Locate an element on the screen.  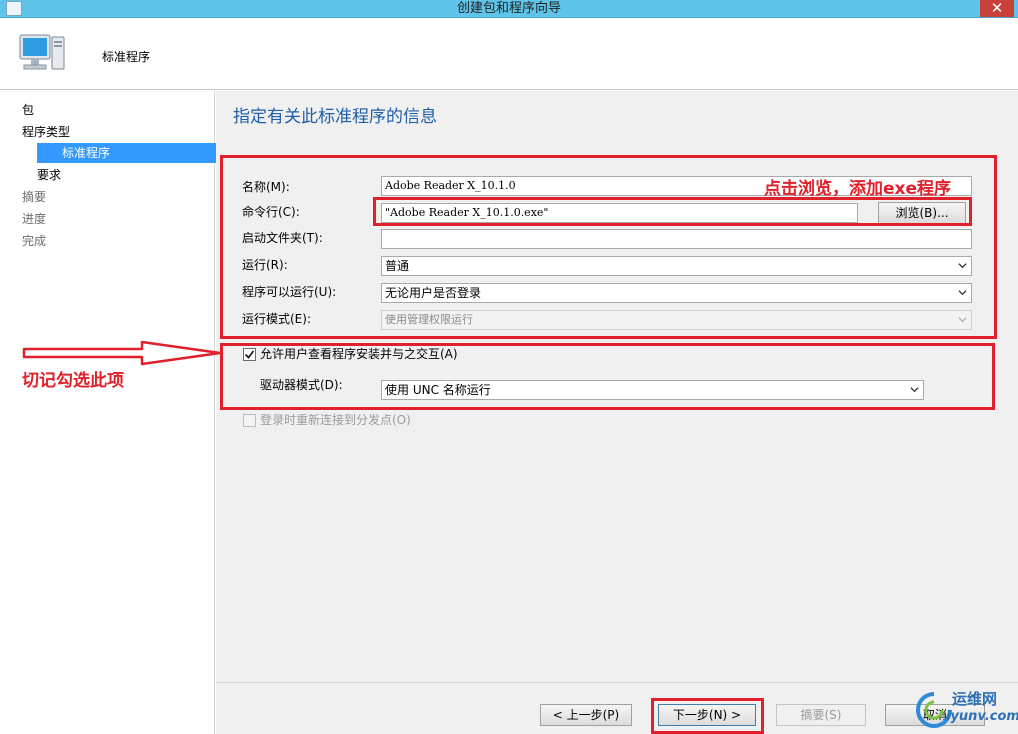
nav-item-standard-program: 标准程序 is located at coordinates (138, 153).